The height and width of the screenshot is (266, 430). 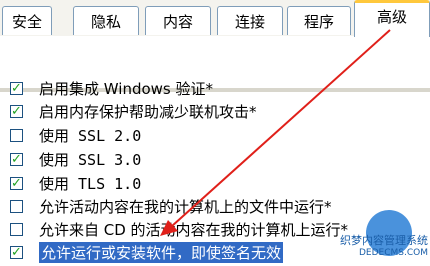 I want to click on watermark-brand: 织梦内容管理系统, so click(x=384, y=240).